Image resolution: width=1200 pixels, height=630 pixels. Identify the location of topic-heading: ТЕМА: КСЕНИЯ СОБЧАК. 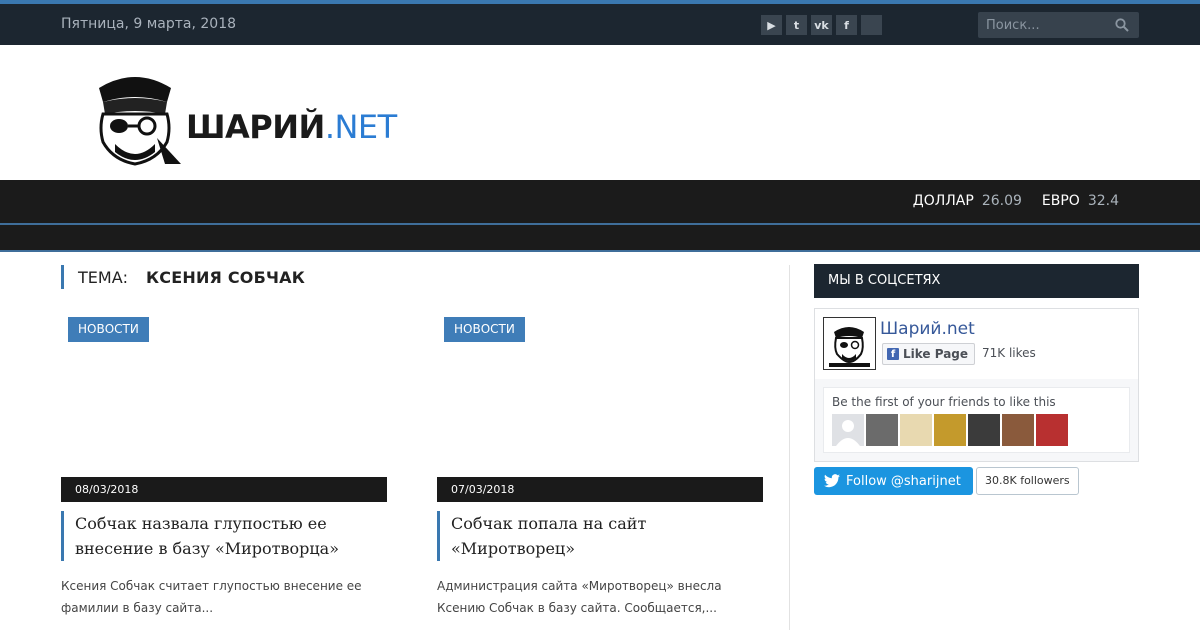
(183, 277).